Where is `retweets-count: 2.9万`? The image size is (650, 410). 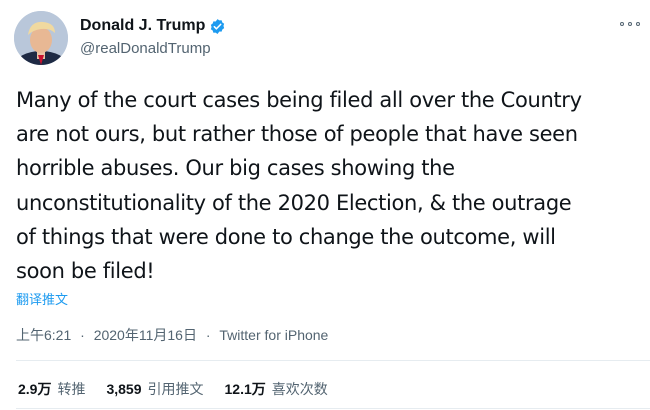 retweets-count: 2.9万 is located at coordinates (35, 389).